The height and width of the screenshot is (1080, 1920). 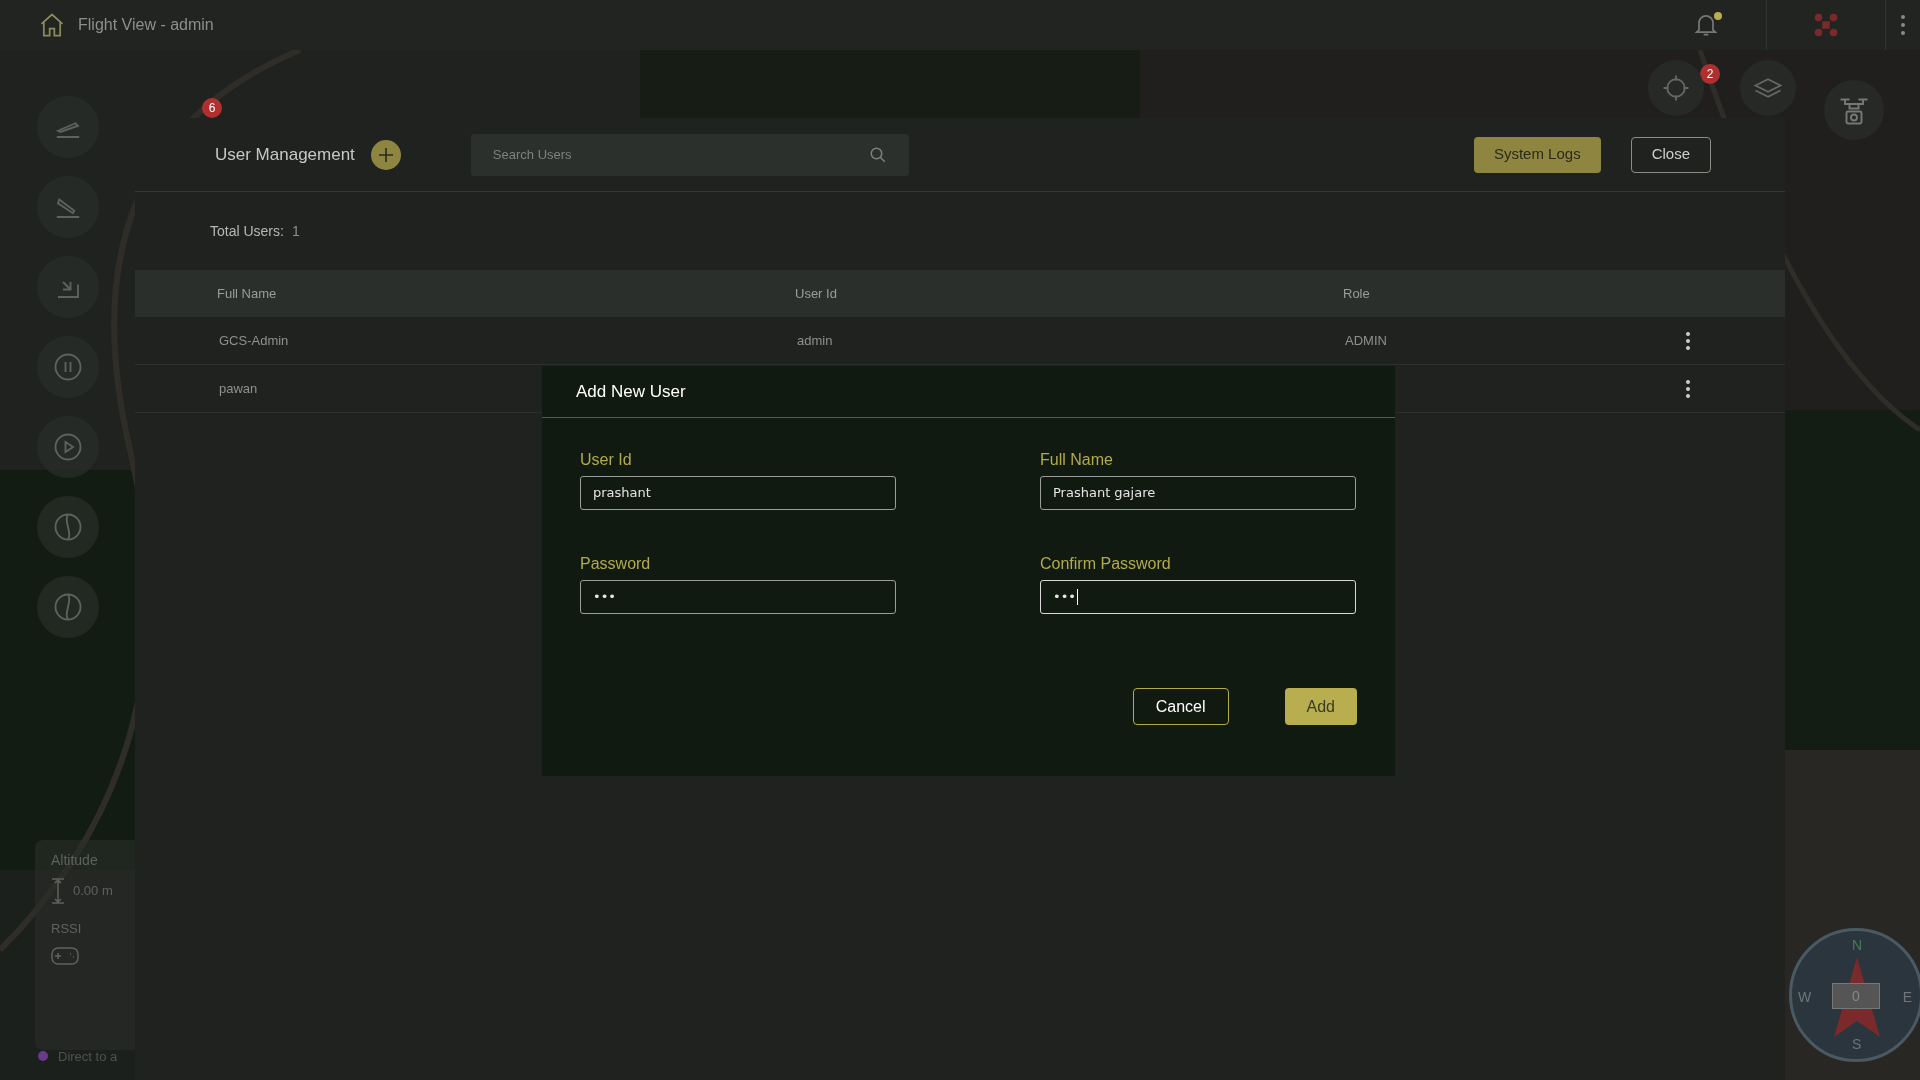 What do you see at coordinates (1198, 493) in the screenshot?
I see `input-field: Prashant gajare` at bounding box center [1198, 493].